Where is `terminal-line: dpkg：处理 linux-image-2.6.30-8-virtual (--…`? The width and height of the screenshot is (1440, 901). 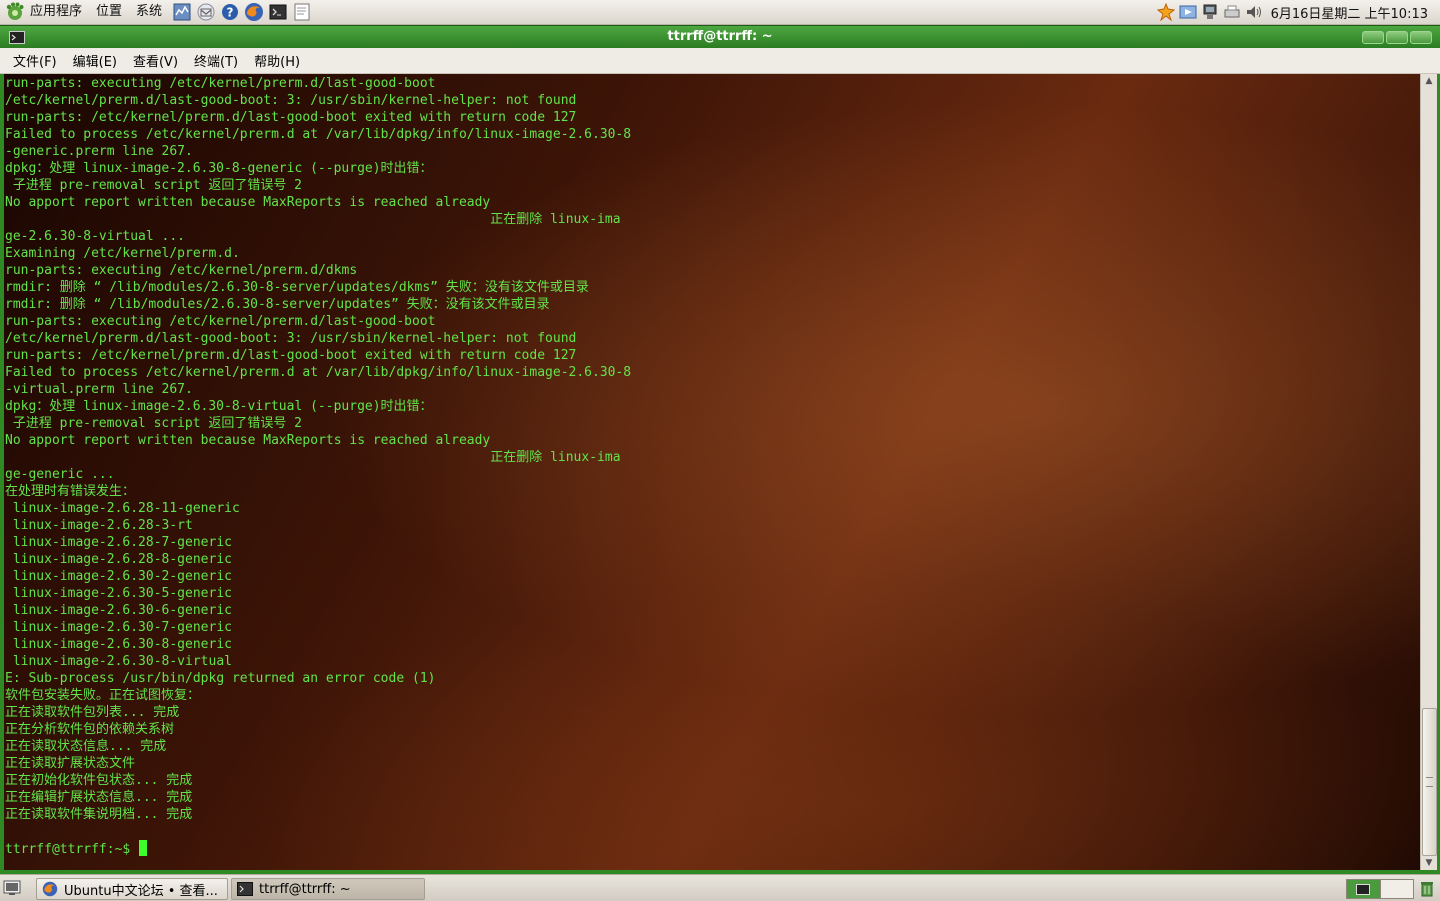
terminal-line: dpkg：处理 linux-image-2.6.30-8-virtual (--… is located at coordinates (219, 406).